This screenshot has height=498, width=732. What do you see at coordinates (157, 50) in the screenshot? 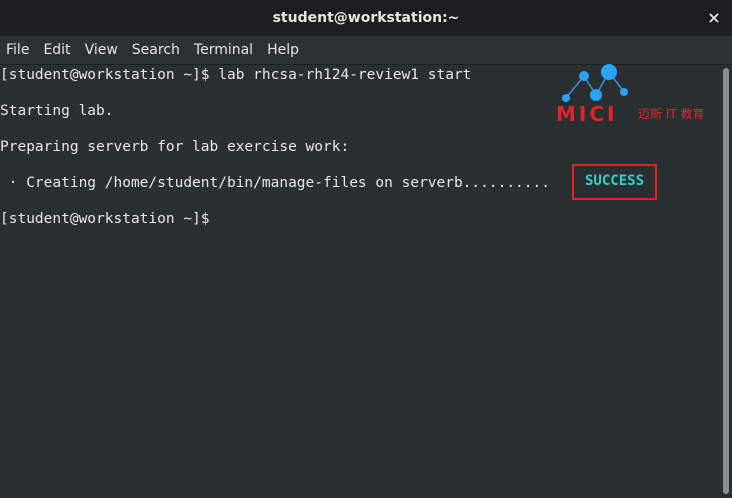
I see `menu-search: Search` at bounding box center [157, 50].